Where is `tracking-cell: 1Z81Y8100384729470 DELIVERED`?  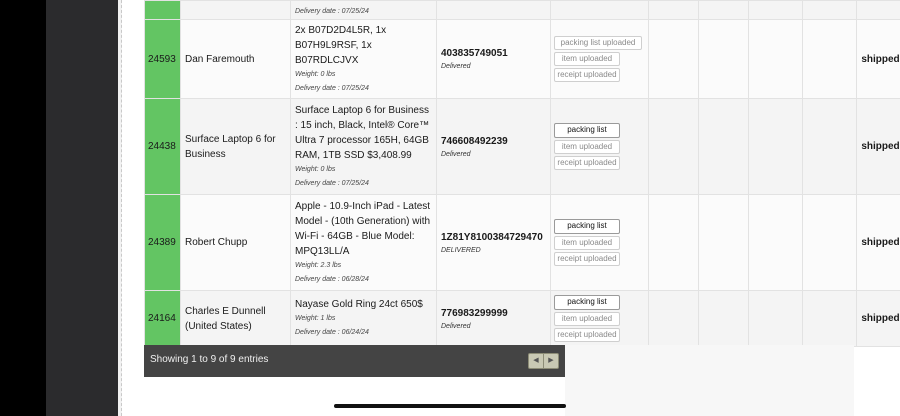 tracking-cell: 1Z81Y8100384729470 DELIVERED is located at coordinates (493, 242).